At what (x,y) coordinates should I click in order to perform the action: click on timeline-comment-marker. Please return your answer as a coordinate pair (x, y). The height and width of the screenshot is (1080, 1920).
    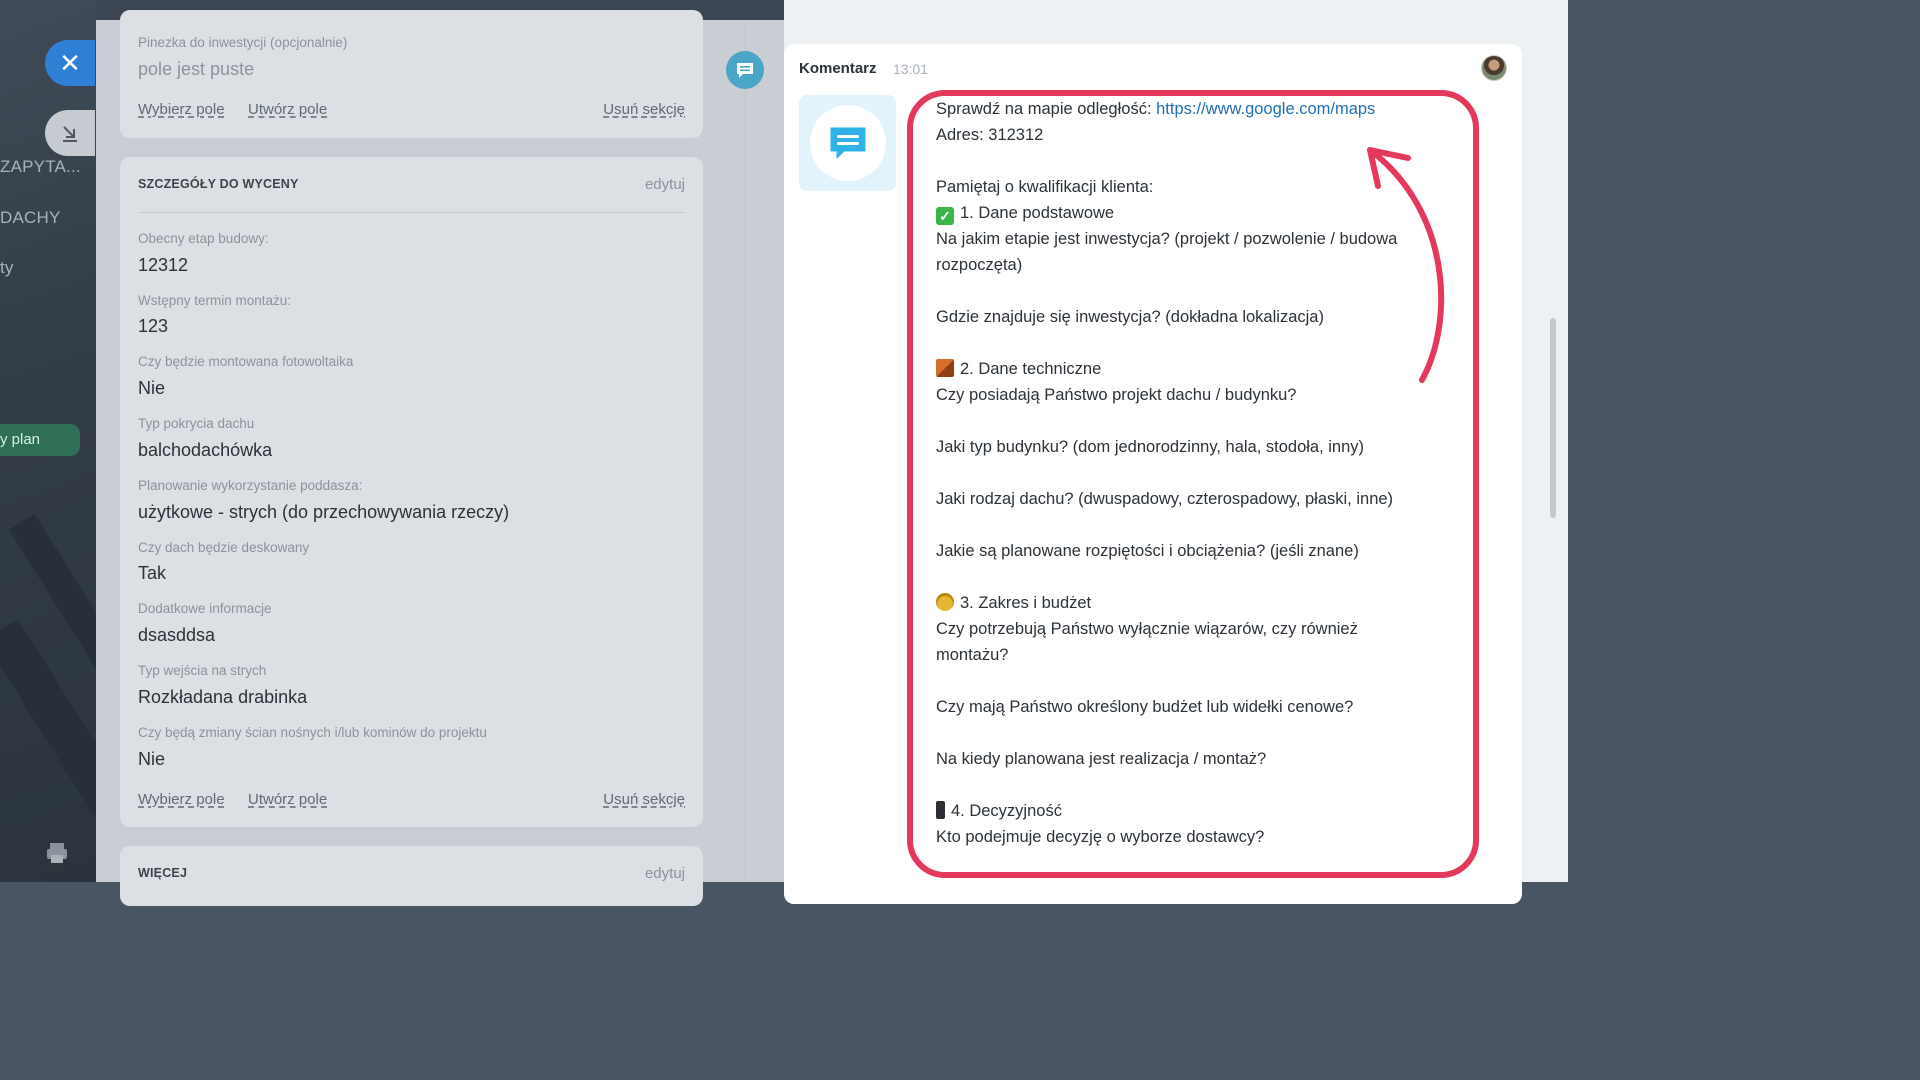
    Looking at the image, I should click on (745, 70).